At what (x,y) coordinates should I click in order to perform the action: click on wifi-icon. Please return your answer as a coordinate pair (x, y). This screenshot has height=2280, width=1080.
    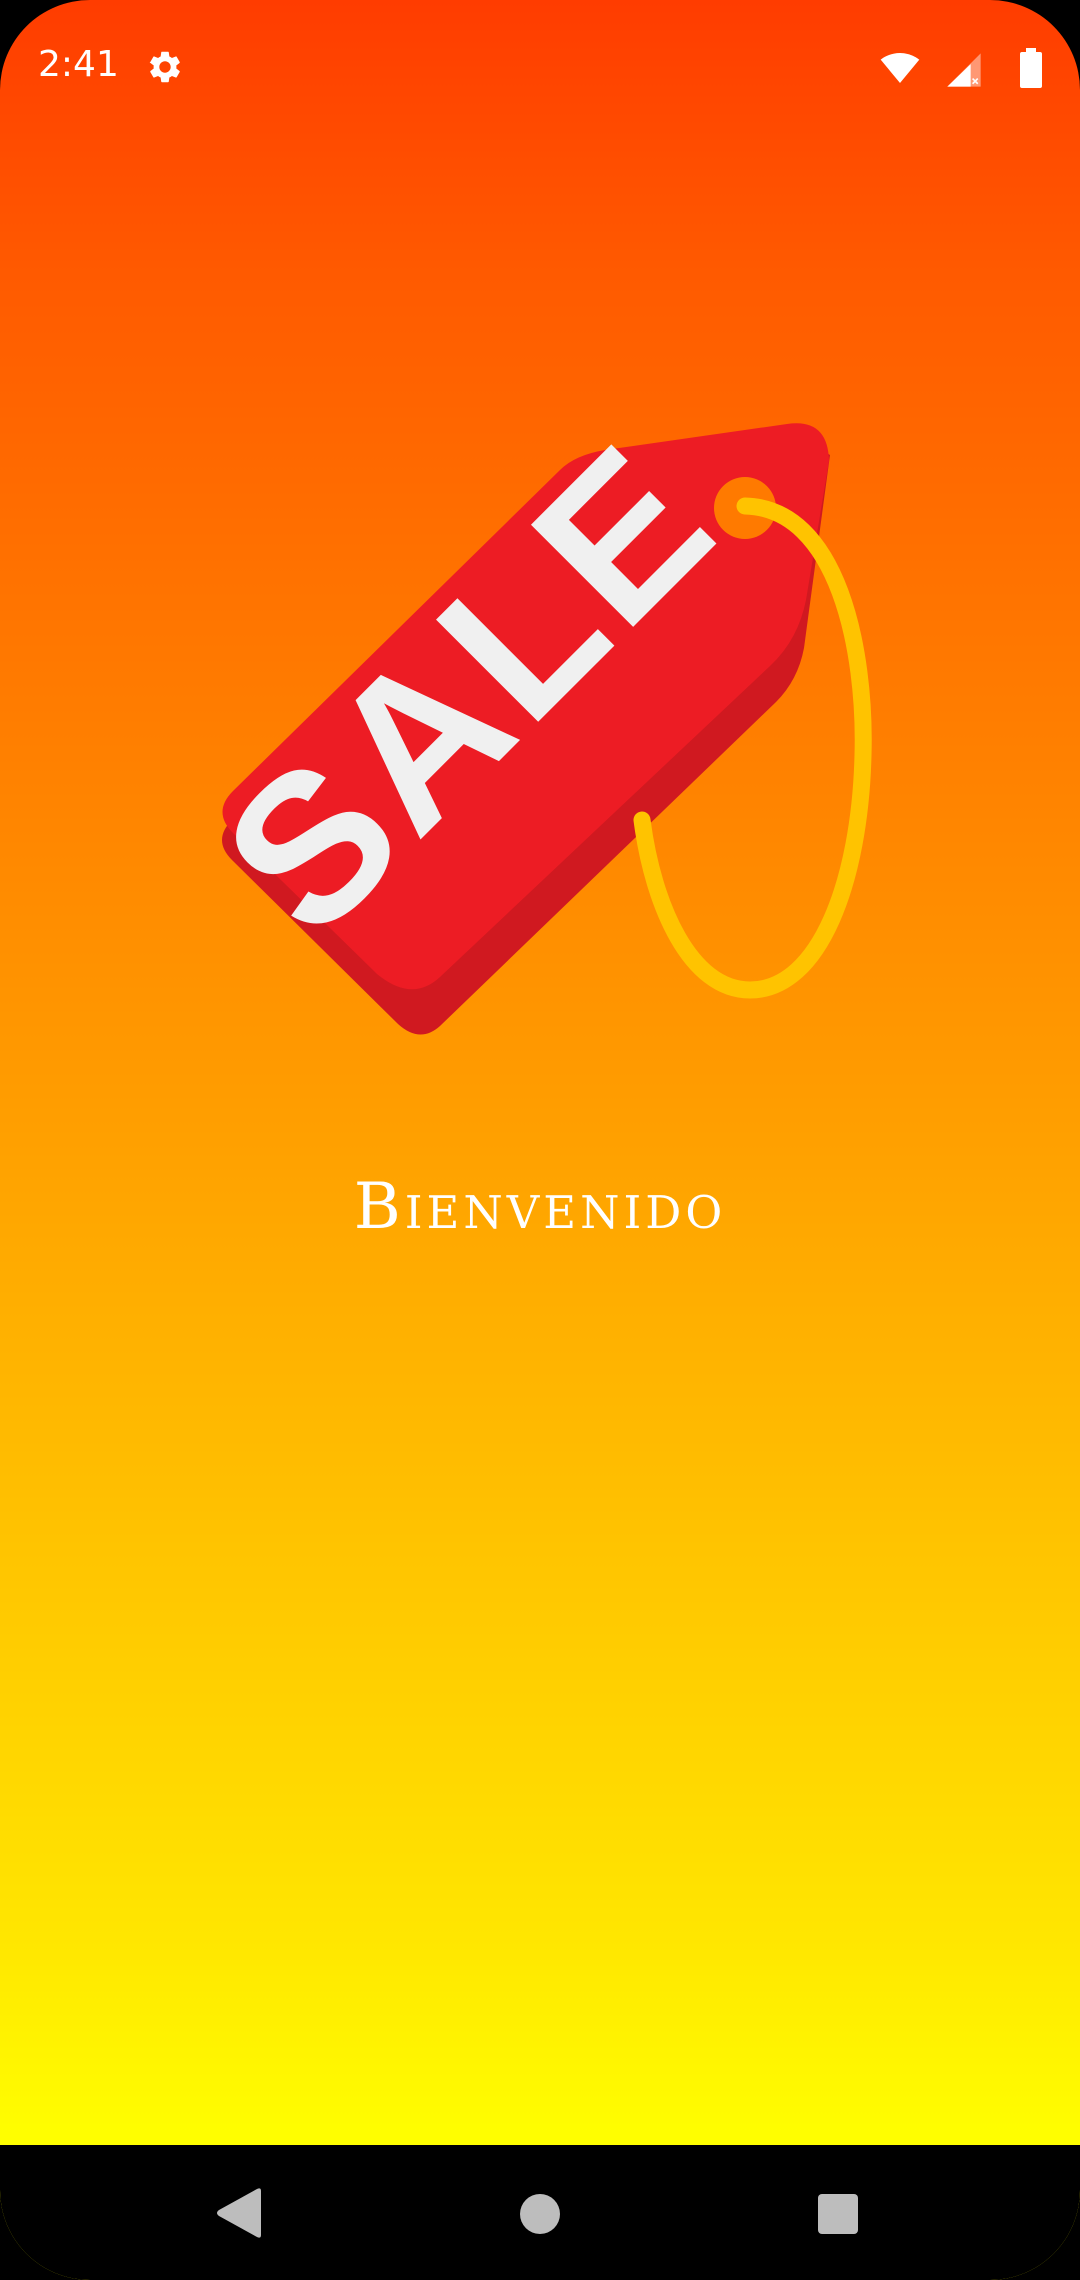
    Looking at the image, I should click on (900, 68).